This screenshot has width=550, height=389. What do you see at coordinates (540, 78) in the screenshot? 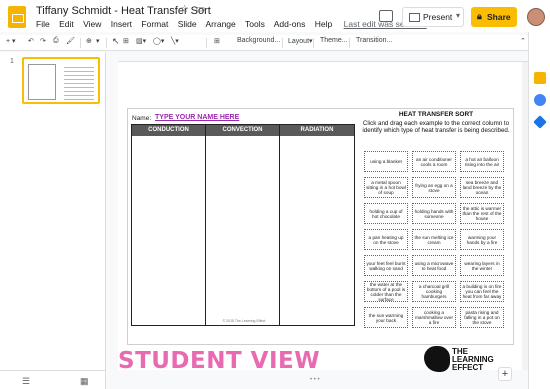
I see `keep-icon` at bounding box center [540, 78].